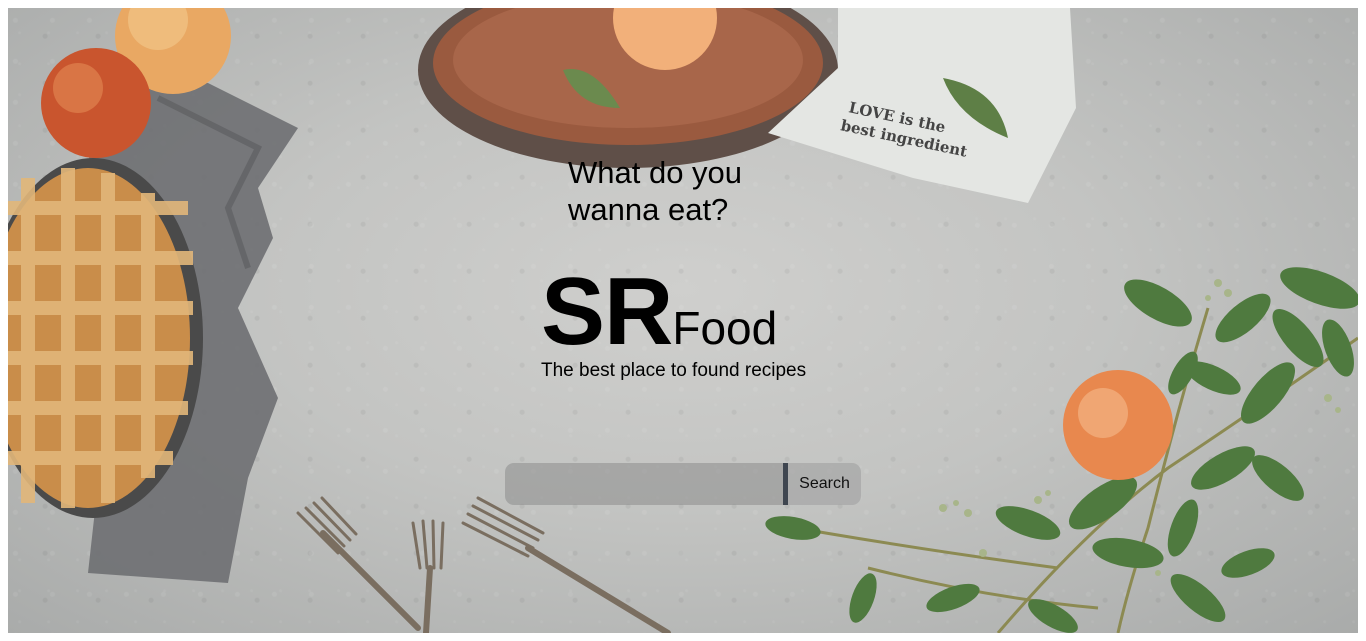  I want to click on logo-primary: SR, so click(607, 311).